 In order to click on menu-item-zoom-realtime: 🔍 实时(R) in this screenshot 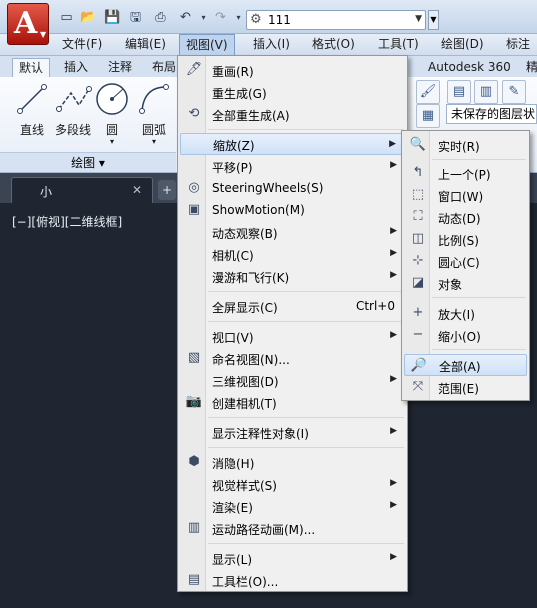, I will do `click(465, 145)`.